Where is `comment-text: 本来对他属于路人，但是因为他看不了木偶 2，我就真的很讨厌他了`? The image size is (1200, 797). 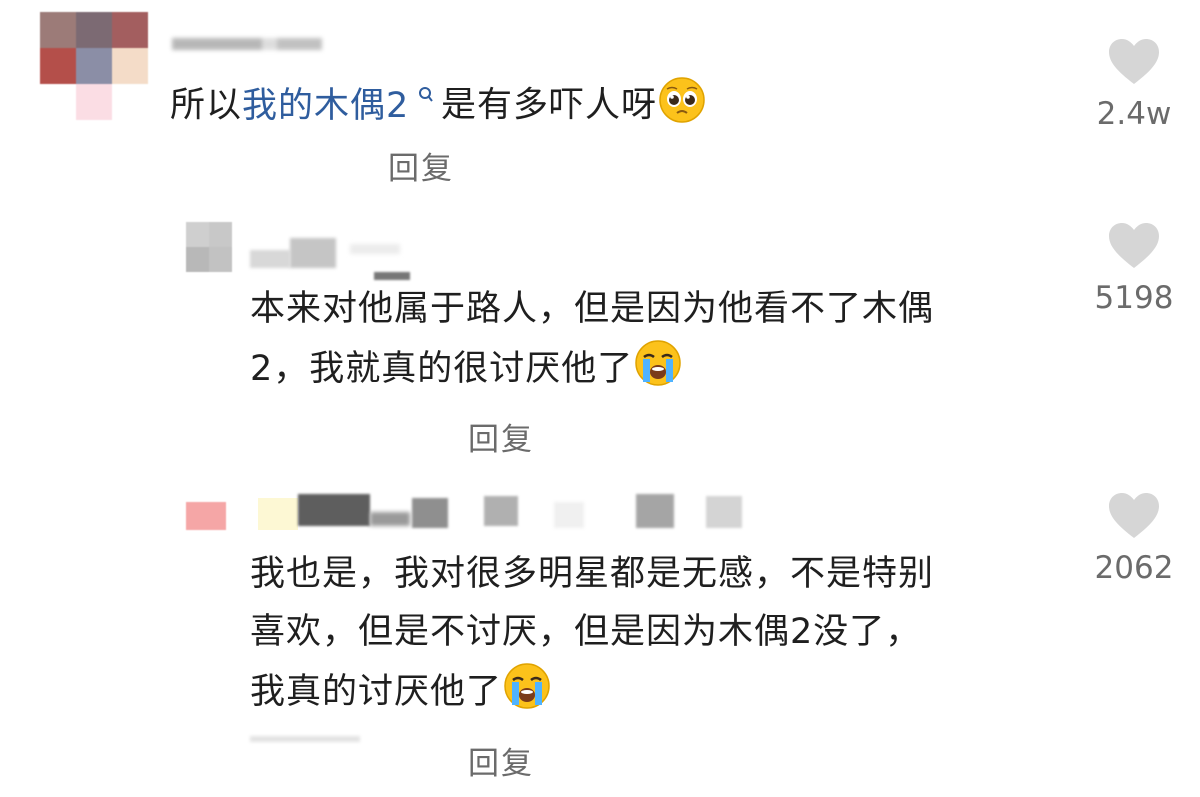
comment-text: 本来对他属于路人，但是因为他看不了木偶 2，我就真的很讨厌他了 is located at coordinates (592, 339).